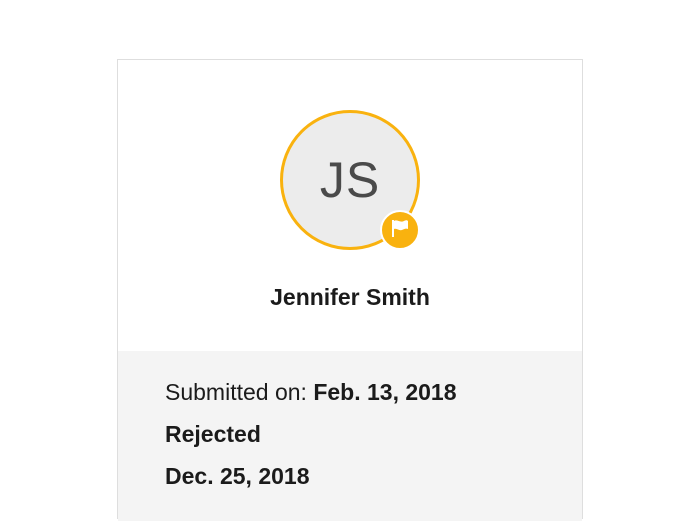 This screenshot has height=521, width=700. I want to click on submitted-date: Feb. 13, 2018, so click(385, 392).